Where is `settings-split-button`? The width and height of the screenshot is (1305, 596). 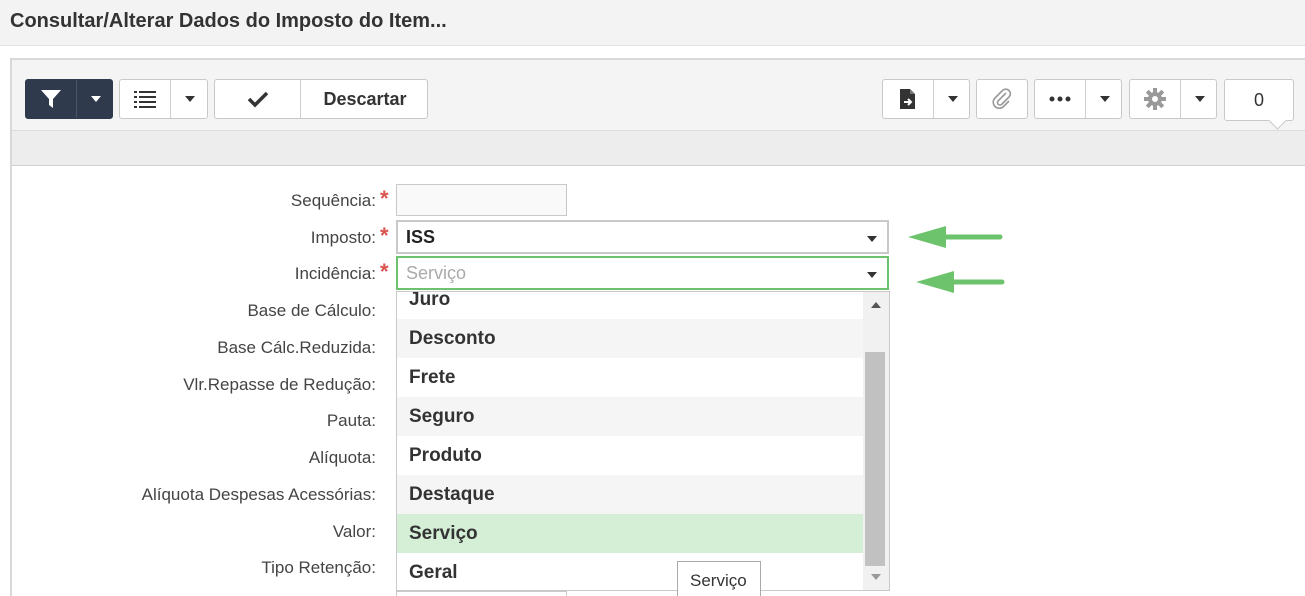
settings-split-button is located at coordinates (1173, 99).